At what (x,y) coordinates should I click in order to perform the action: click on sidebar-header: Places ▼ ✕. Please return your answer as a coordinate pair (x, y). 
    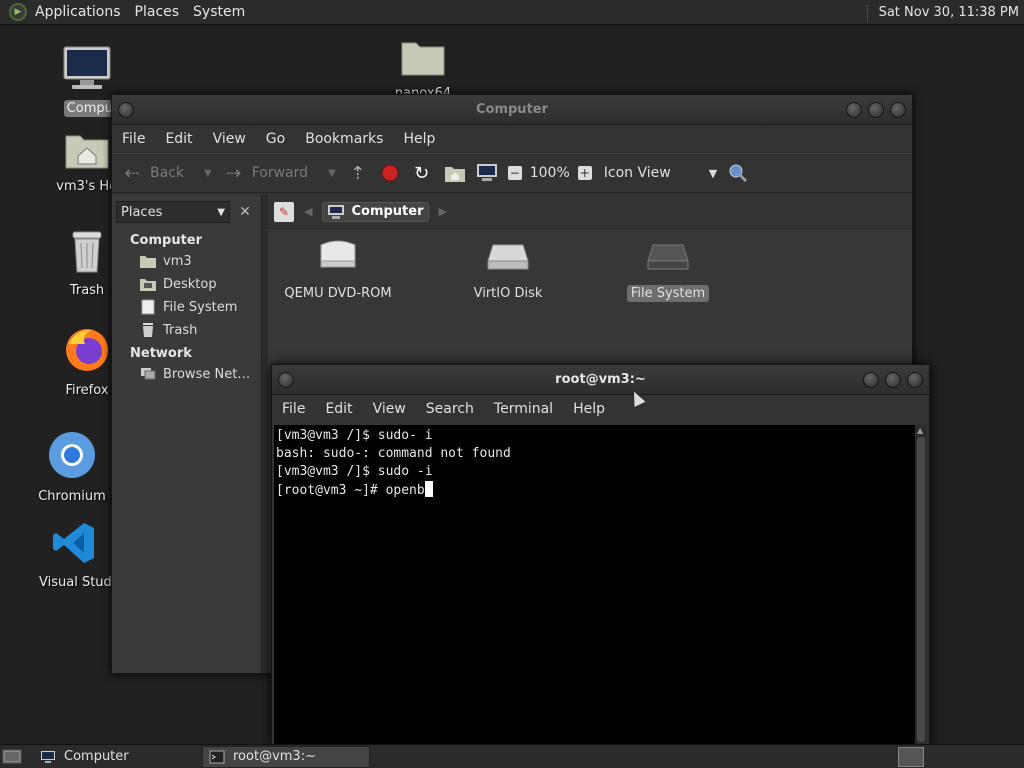
    Looking at the image, I should click on (186, 212).